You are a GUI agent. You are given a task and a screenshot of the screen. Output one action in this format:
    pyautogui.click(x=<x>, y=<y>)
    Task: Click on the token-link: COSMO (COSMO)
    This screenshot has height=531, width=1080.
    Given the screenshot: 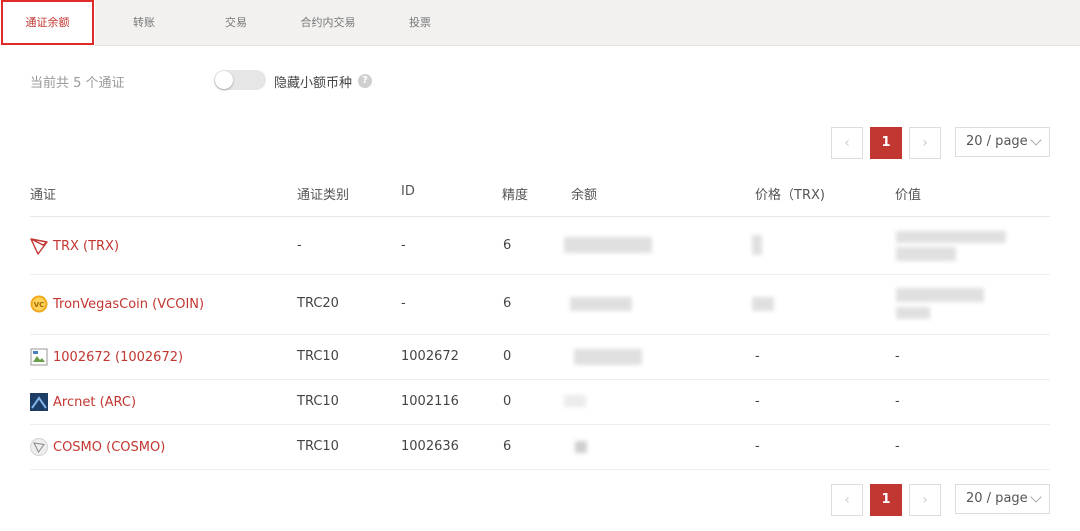 What is the action you would take?
    pyautogui.click(x=97, y=447)
    